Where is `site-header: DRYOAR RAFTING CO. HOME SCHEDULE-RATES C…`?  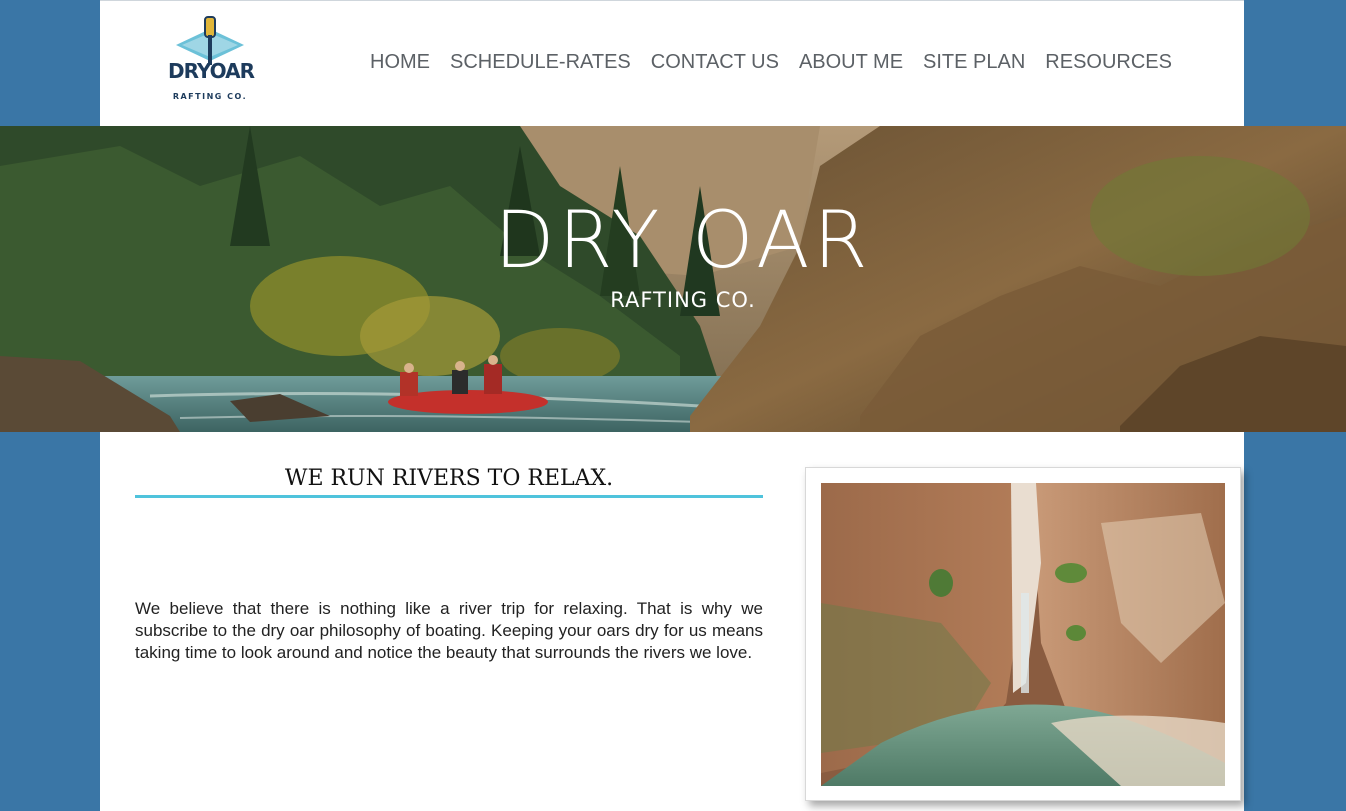
site-header: DRYOAR RAFTING CO. HOME SCHEDULE-RATES C… is located at coordinates (672, 63).